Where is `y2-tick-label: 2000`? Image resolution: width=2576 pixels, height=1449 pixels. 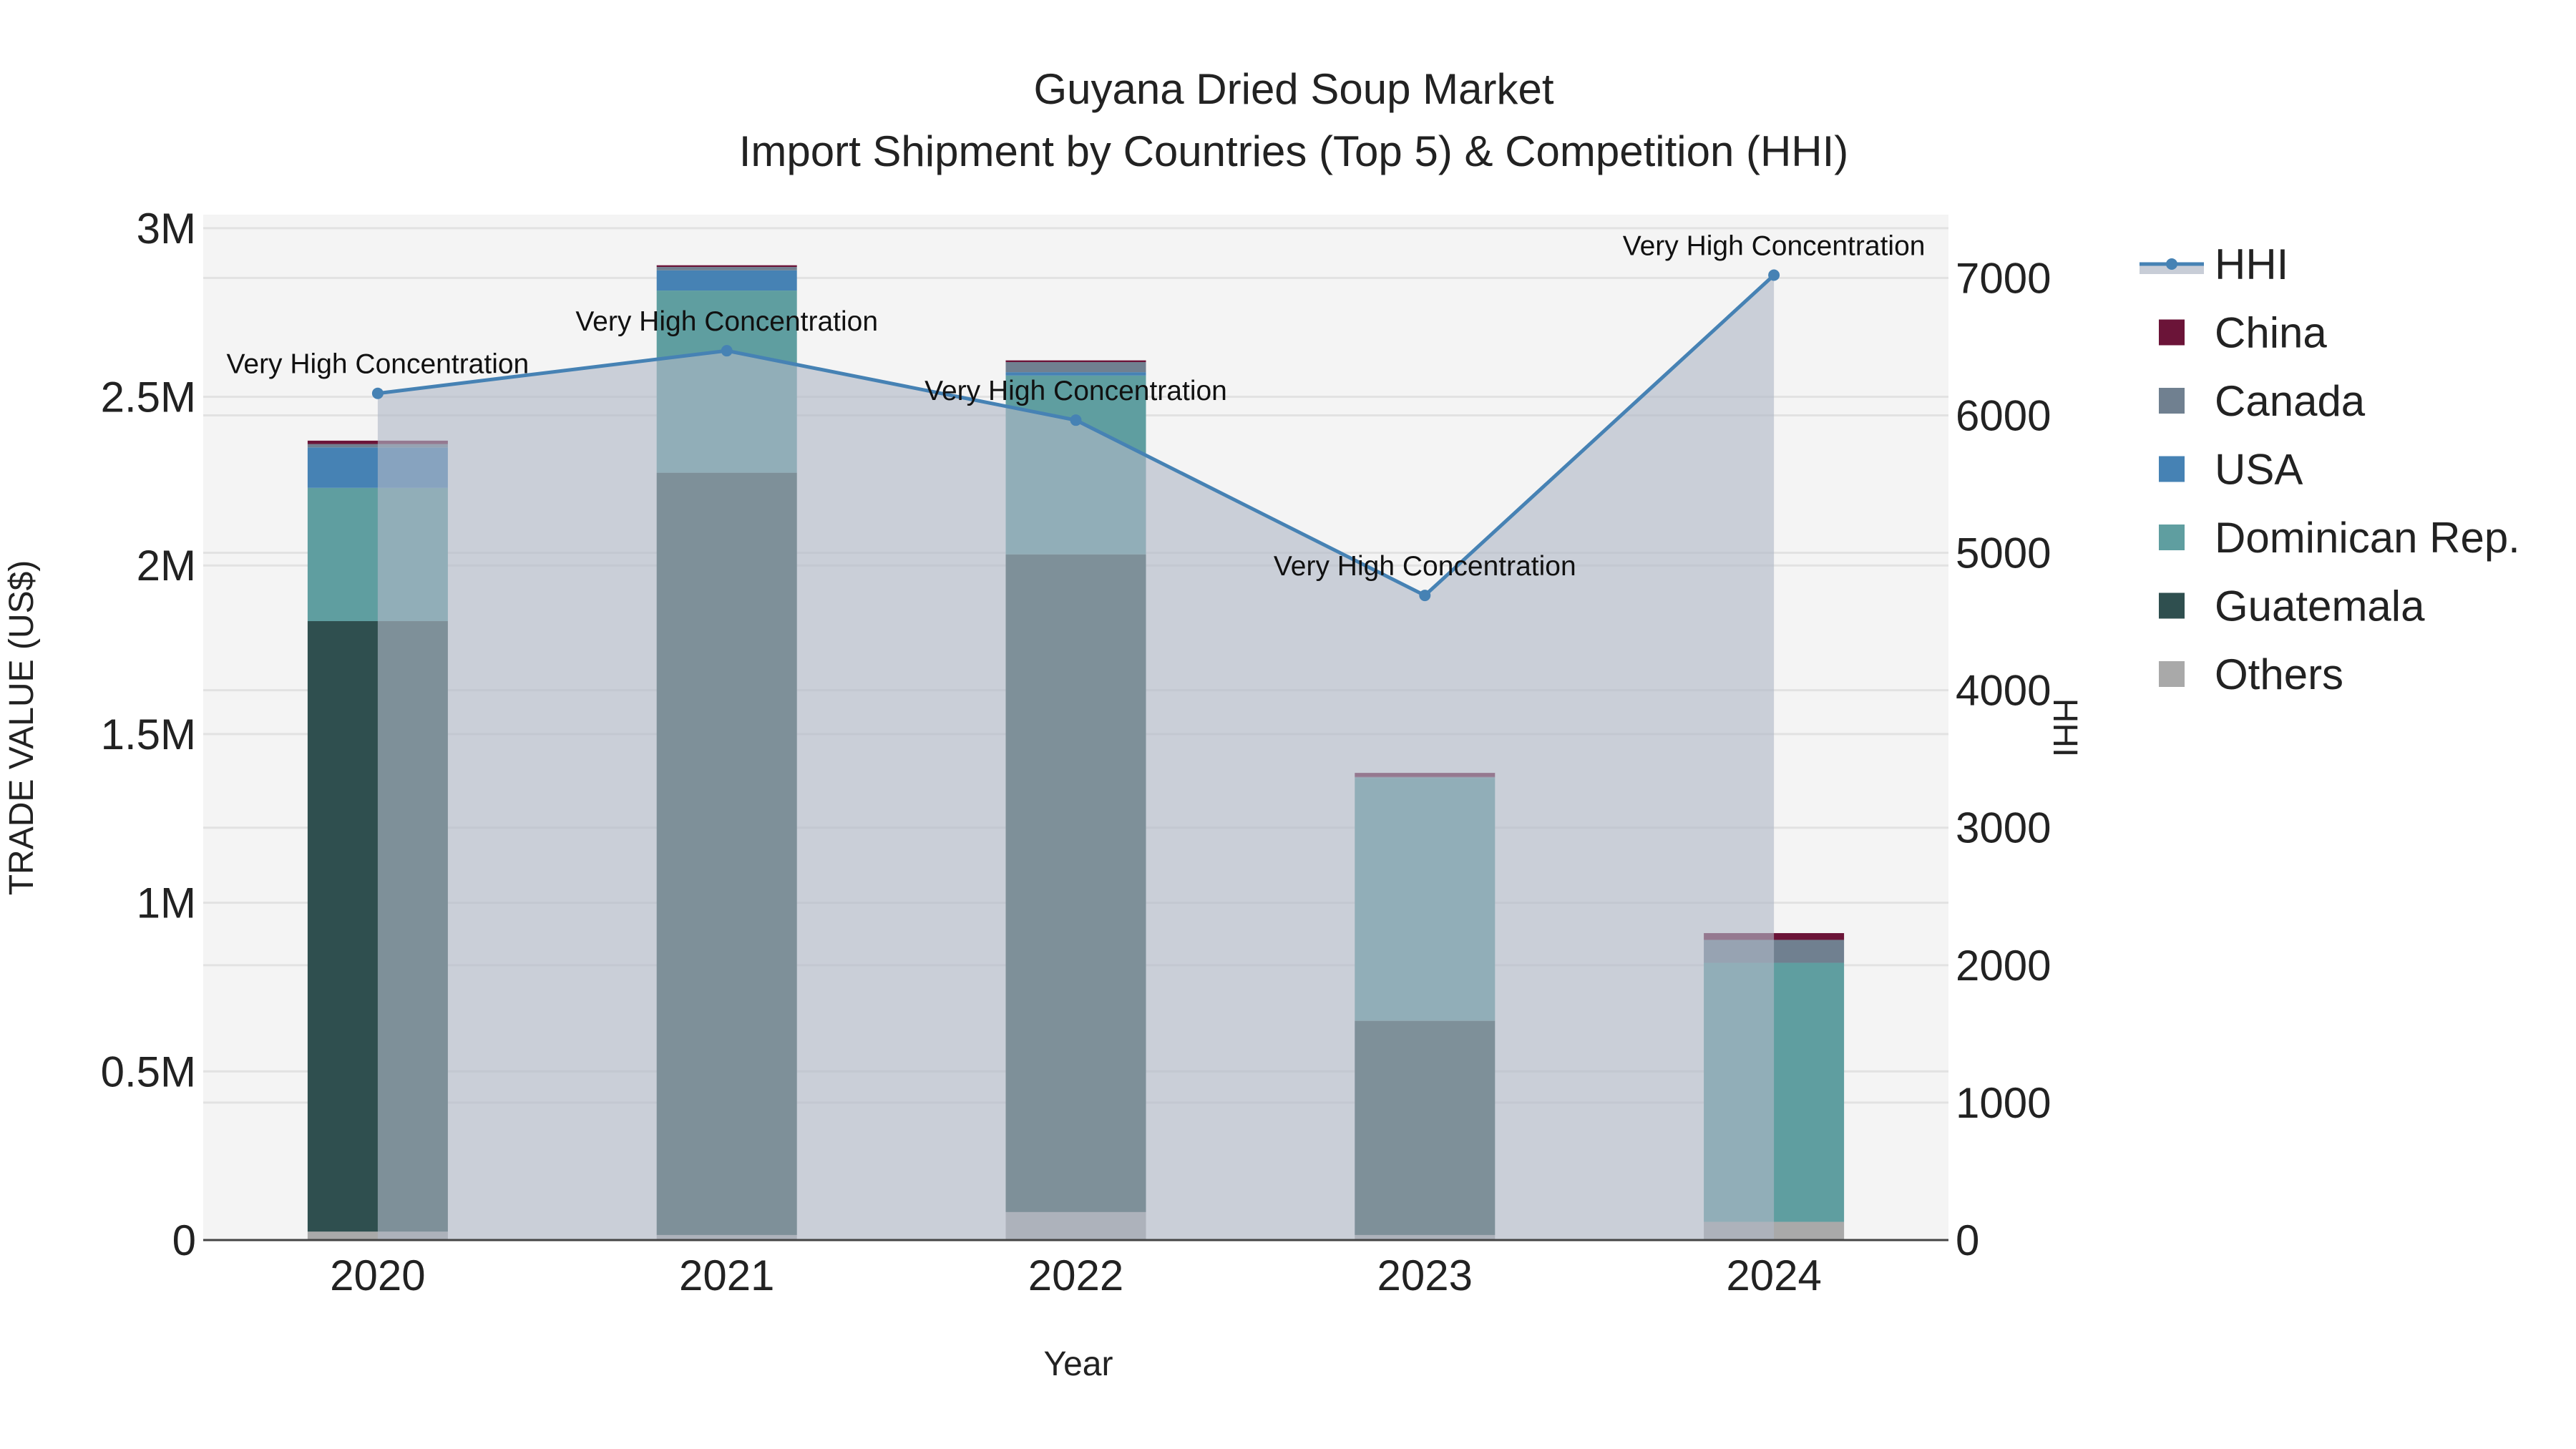 y2-tick-label: 2000 is located at coordinates (2003, 966).